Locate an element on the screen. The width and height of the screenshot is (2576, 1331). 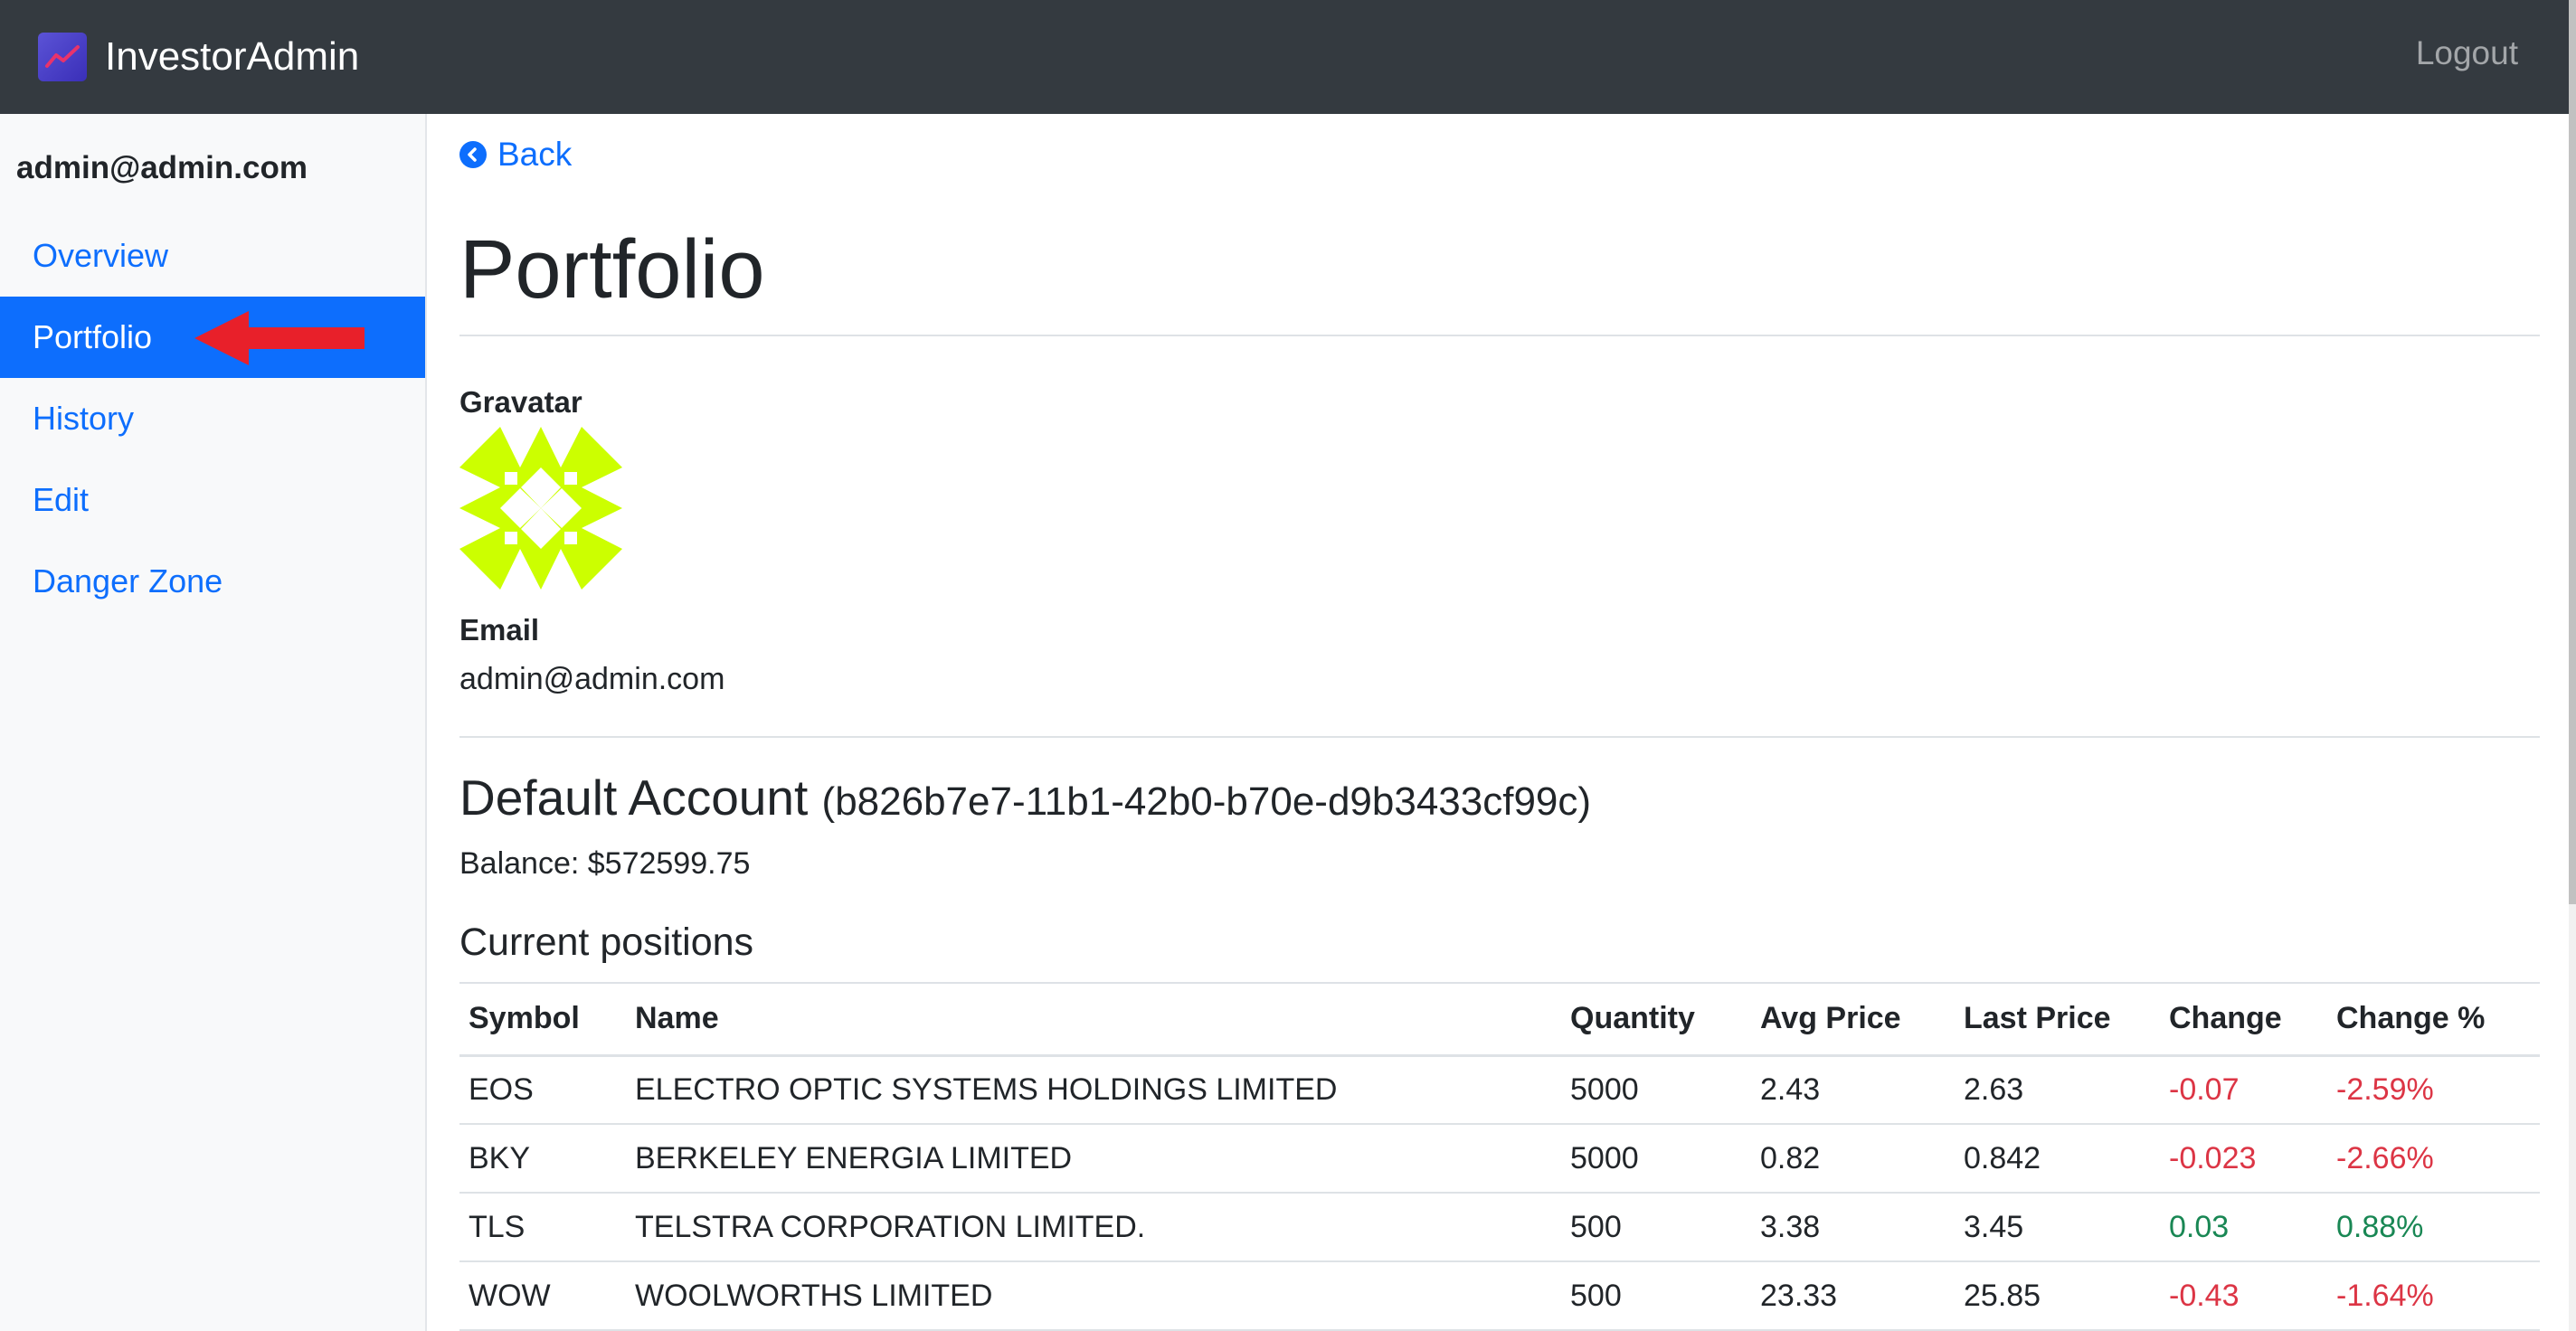
symbol-cell: WOW is located at coordinates (510, 1295).